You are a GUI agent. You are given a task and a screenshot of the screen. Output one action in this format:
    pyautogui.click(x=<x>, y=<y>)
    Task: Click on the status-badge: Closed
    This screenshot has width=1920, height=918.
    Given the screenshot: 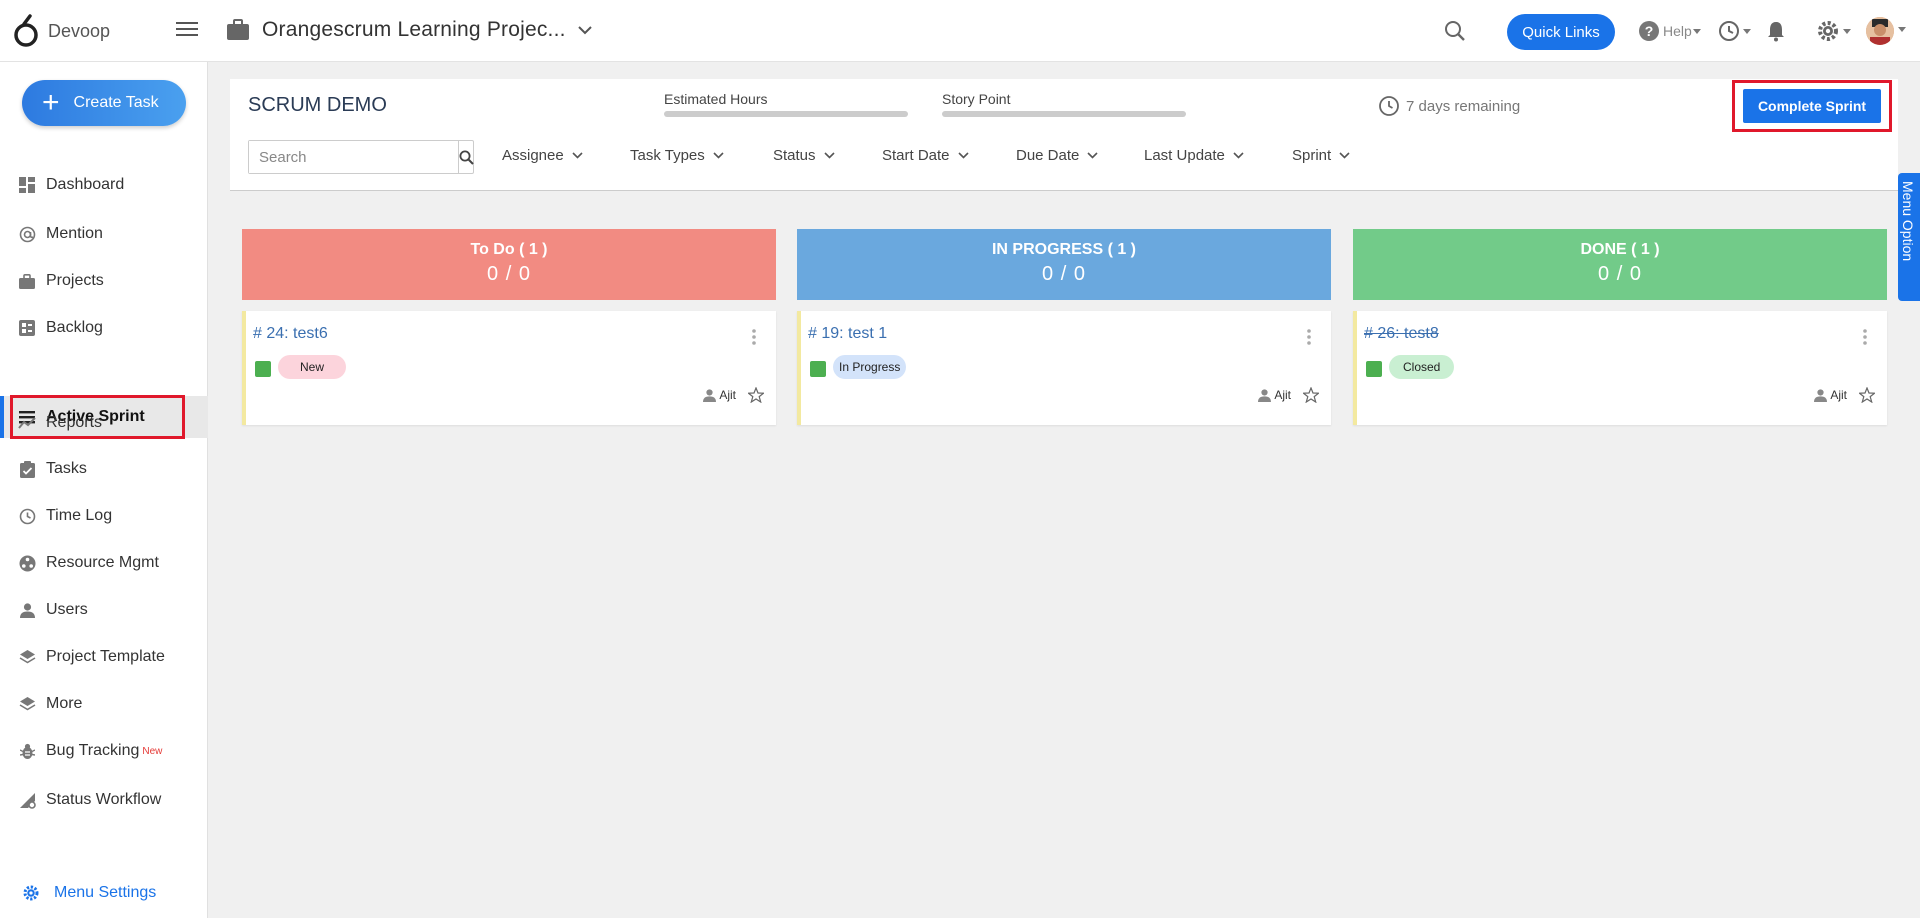 What is the action you would take?
    pyautogui.click(x=1422, y=367)
    